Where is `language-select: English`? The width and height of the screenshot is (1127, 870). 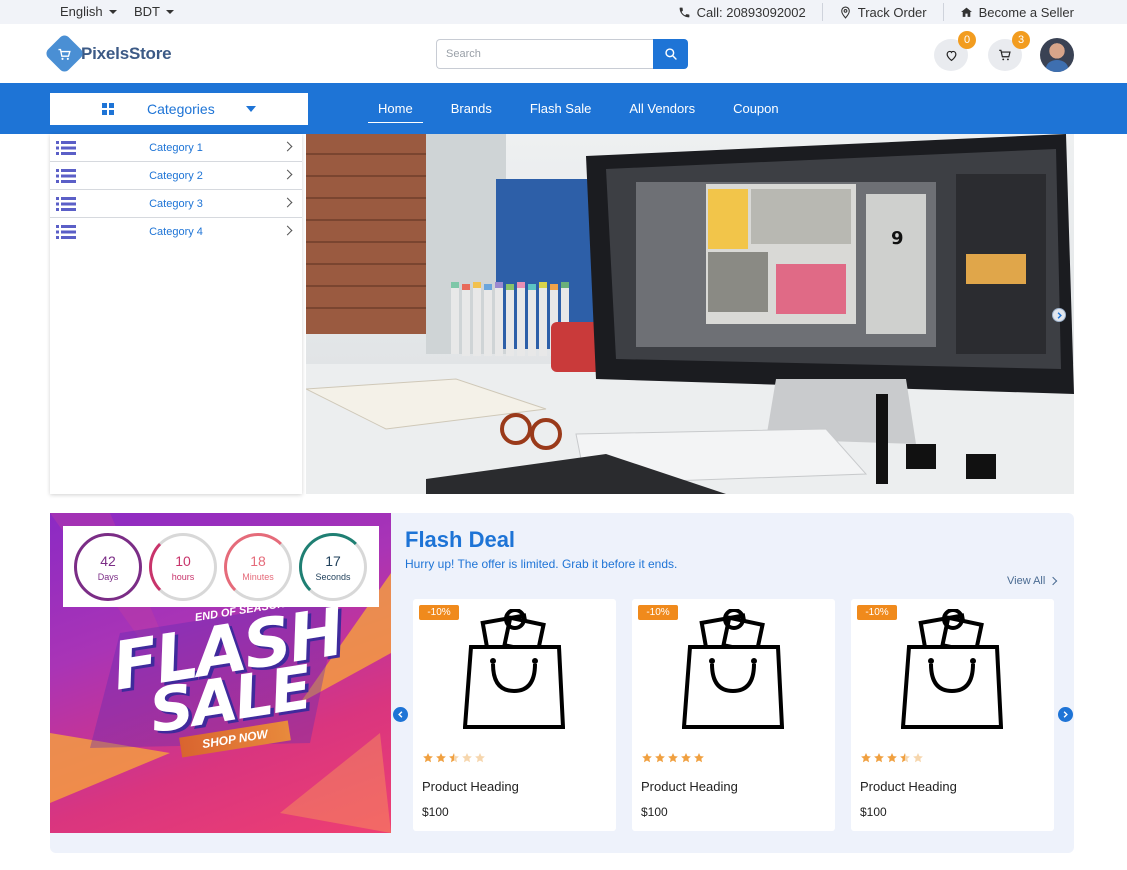 language-select: English is located at coordinates (88, 11).